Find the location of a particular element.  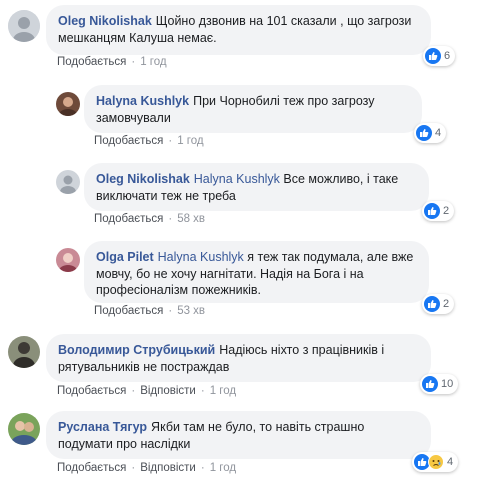

reaction-count: 6 is located at coordinates (439, 56).